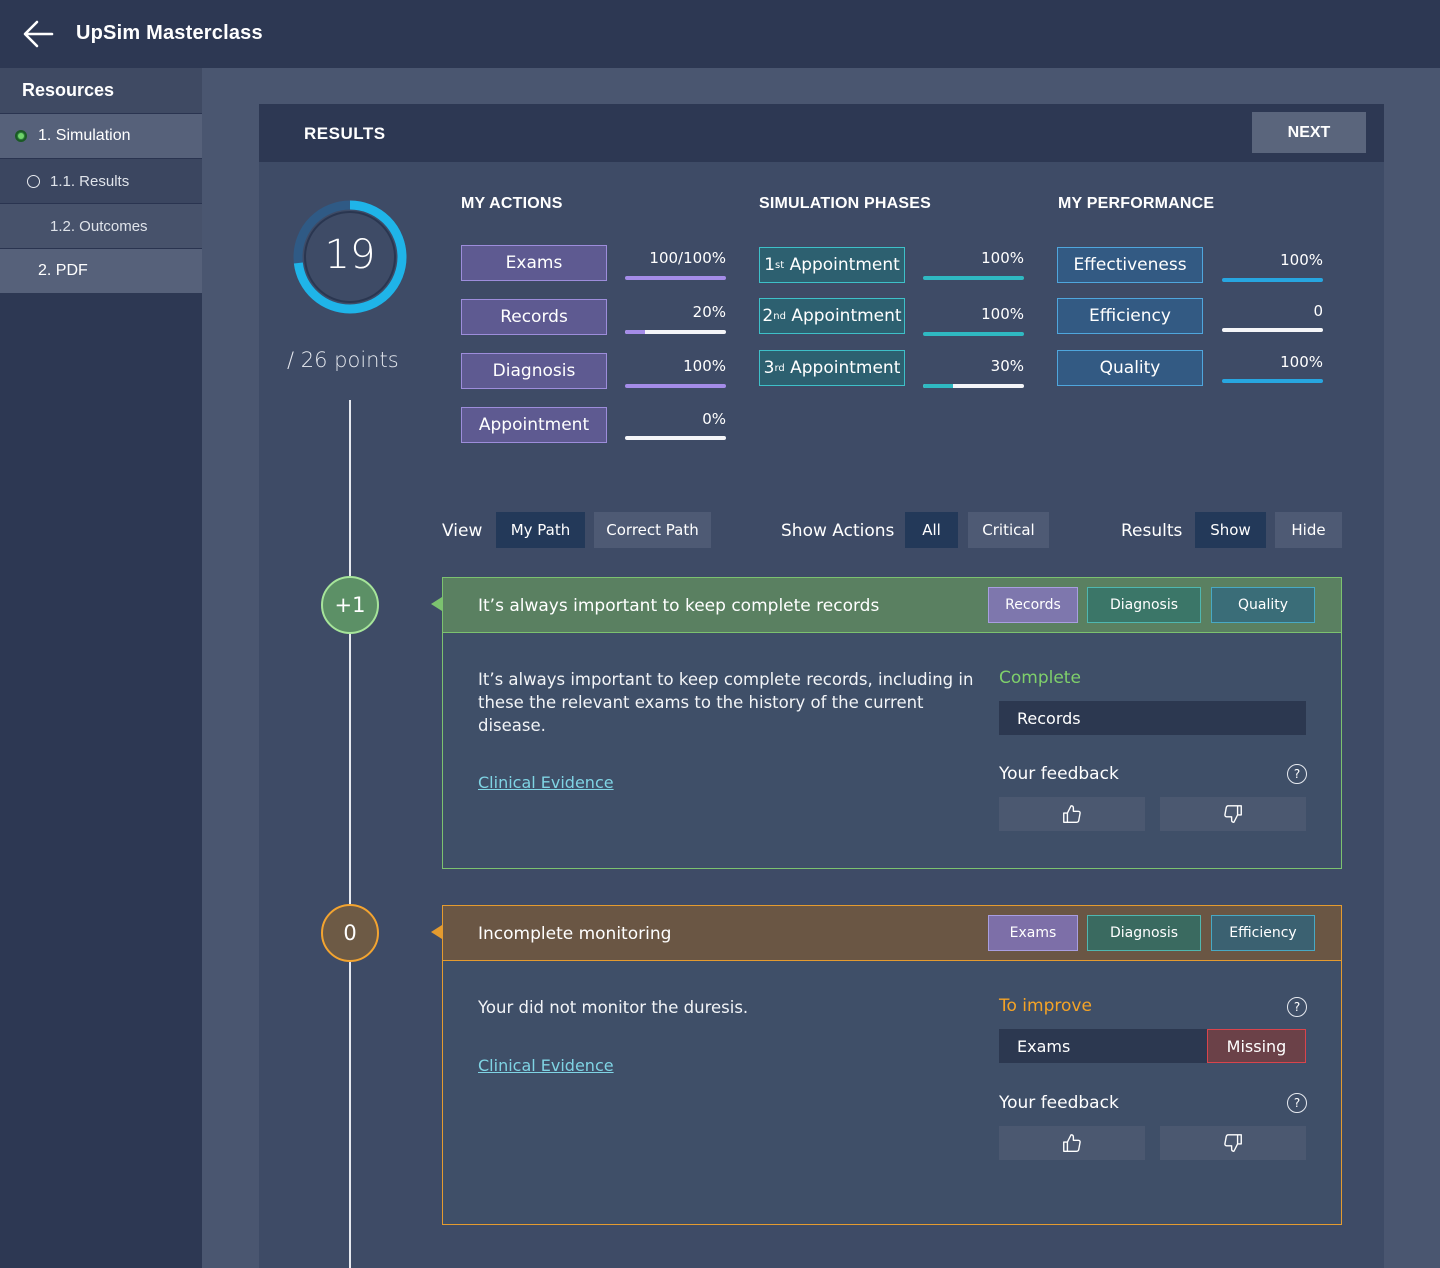  What do you see at coordinates (1308, 530) in the screenshot?
I see `hide-button: Hide` at bounding box center [1308, 530].